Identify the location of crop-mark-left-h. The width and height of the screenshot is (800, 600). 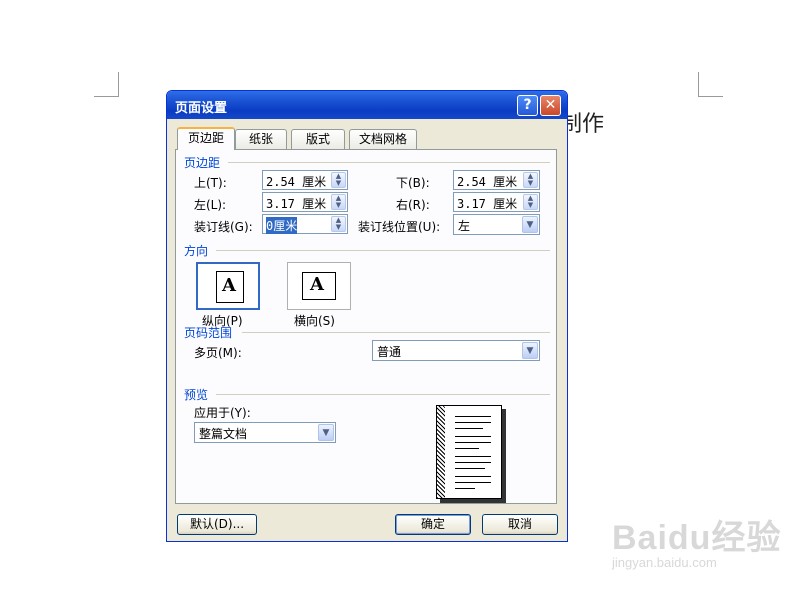
(106, 96).